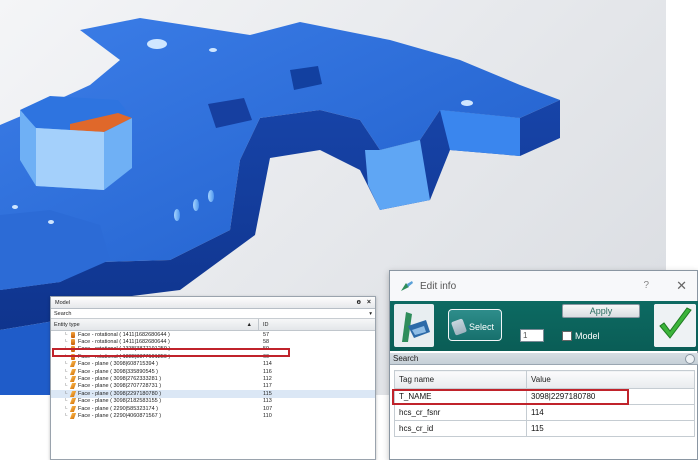  What do you see at coordinates (460, 428) in the screenshot?
I see `tag-name-cell: hcs_cr_id` at bounding box center [460, 428].